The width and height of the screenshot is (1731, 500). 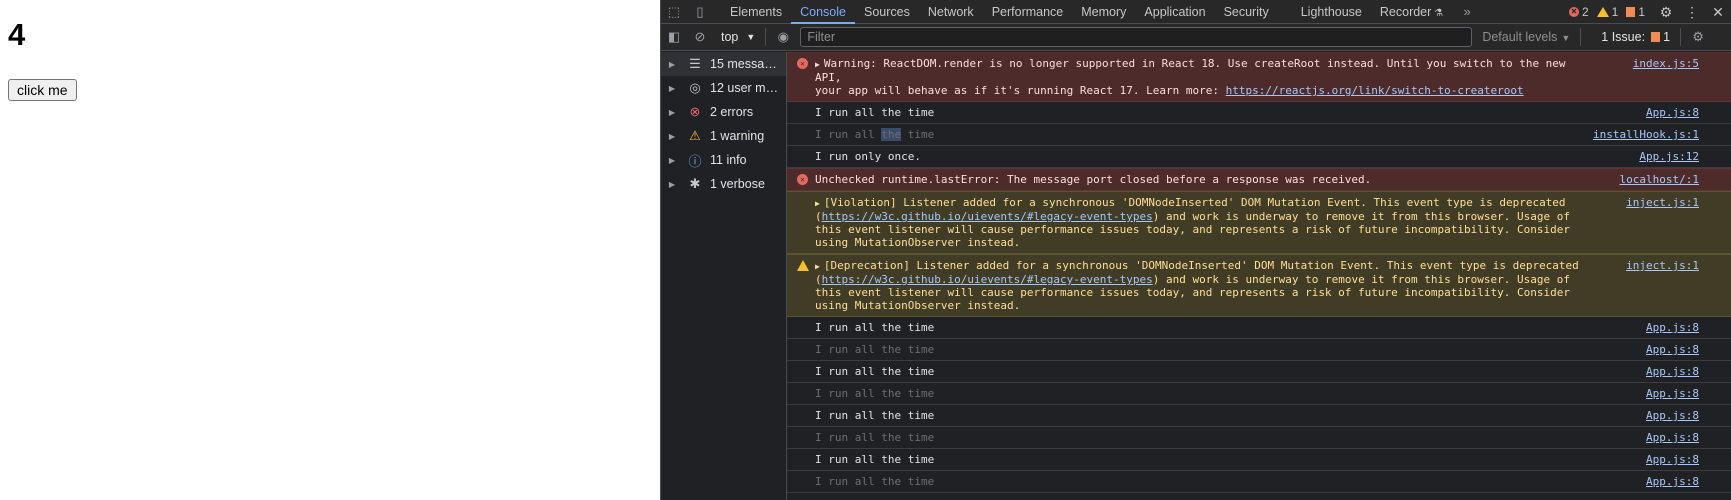 What do you see at coordinates (1259, 157) in the screenshot?
I see `console-message: I run only once. App.js:12` at bounding box center [1259, 157].